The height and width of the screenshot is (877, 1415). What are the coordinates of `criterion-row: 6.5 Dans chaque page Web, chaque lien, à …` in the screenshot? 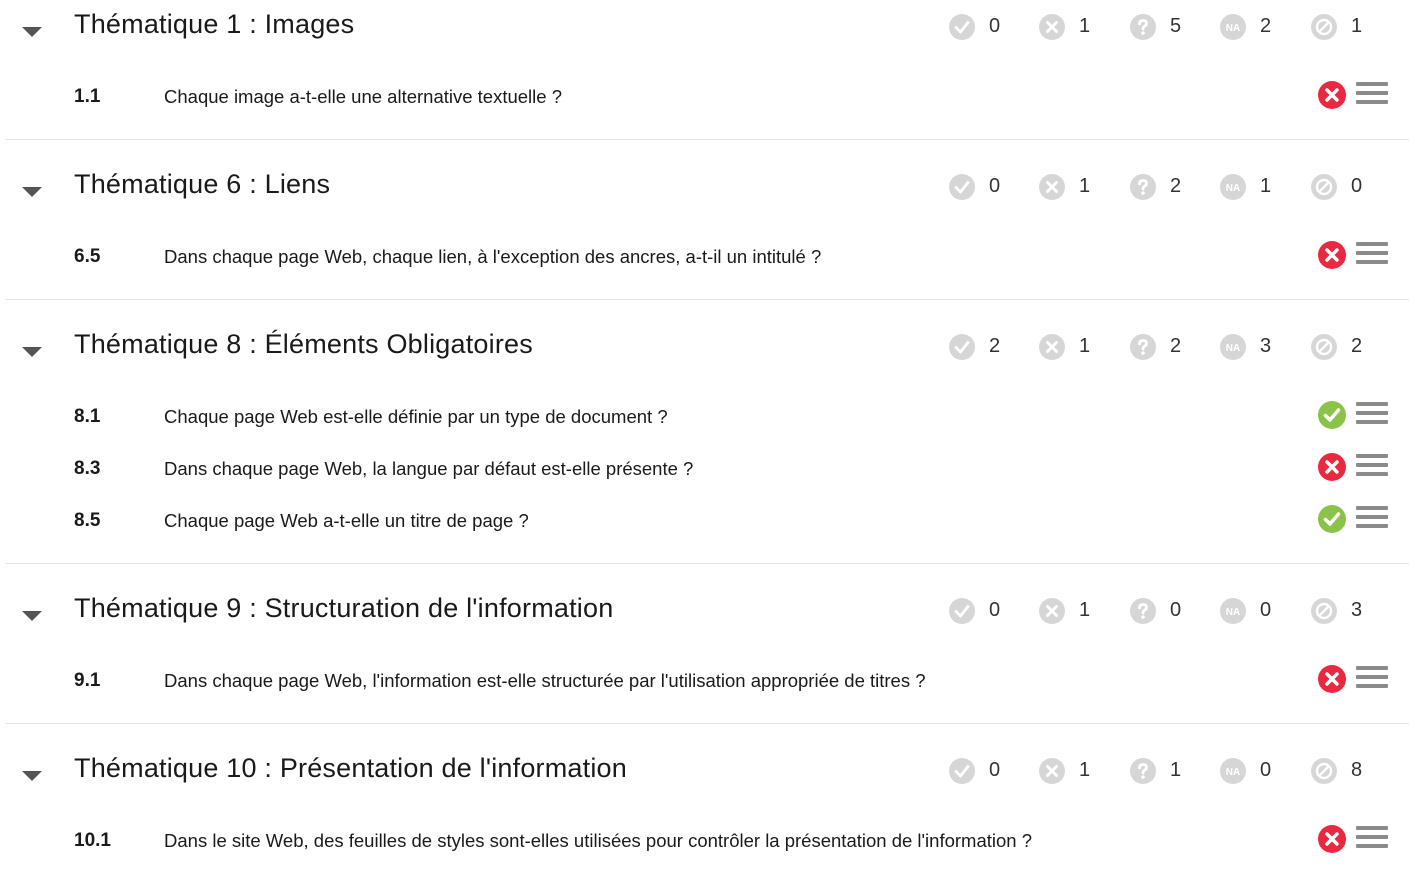 It's located at (707, 258).